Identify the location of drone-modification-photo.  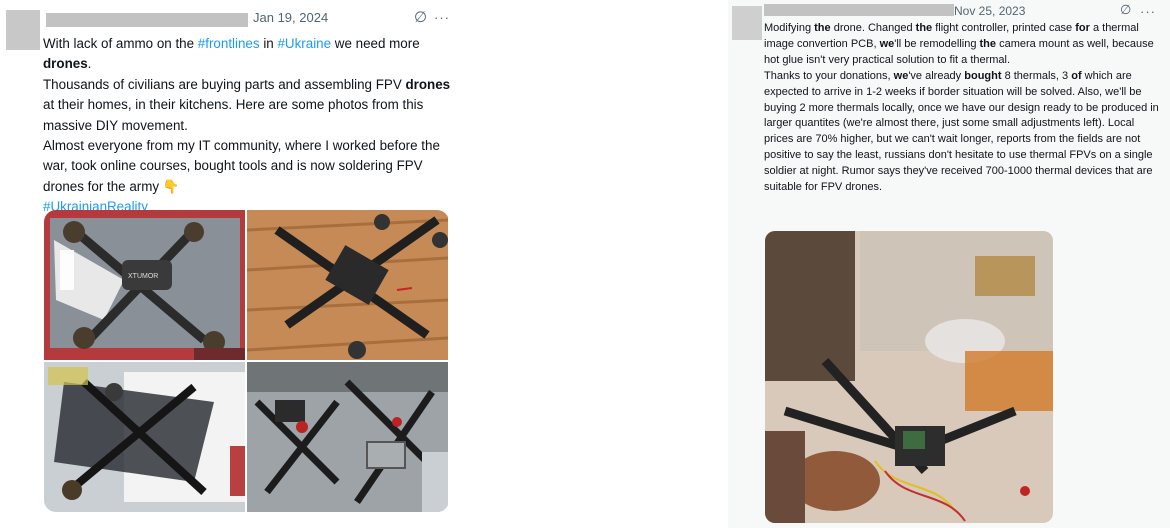
(909, 377).